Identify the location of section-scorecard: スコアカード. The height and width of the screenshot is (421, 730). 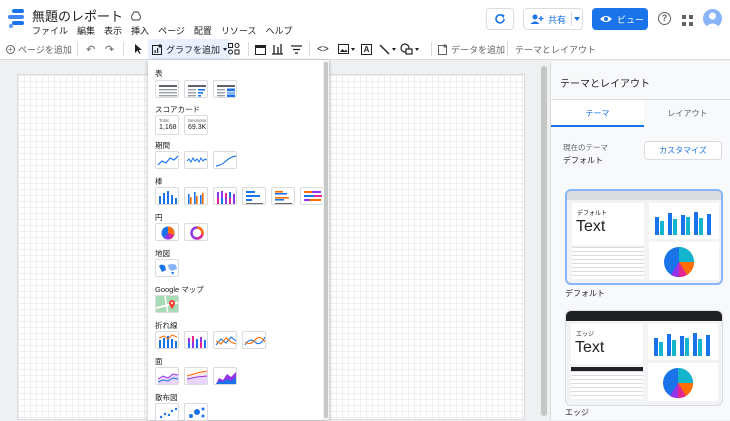
(177, 109).